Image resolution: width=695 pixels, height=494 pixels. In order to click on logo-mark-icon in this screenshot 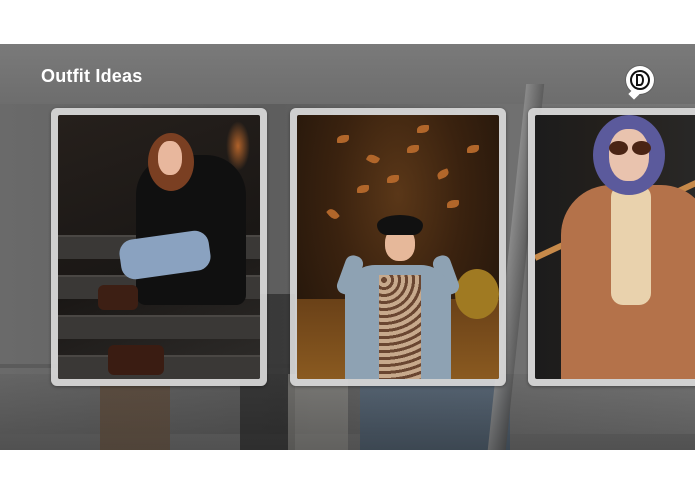, I will do `click(640, 80)`.